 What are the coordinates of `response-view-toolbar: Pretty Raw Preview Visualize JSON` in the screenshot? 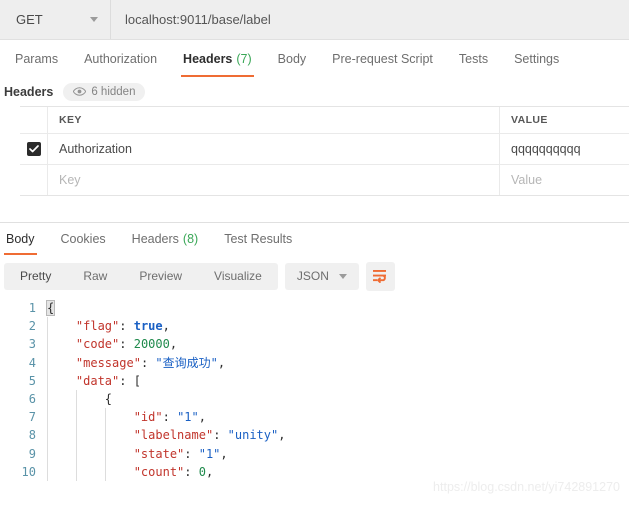 It's located at (314, 276).